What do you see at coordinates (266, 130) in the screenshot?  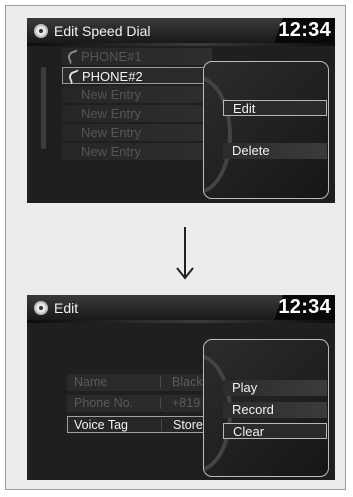 I see `options-popup: Edit Delete` at bounding box center [266, 130].